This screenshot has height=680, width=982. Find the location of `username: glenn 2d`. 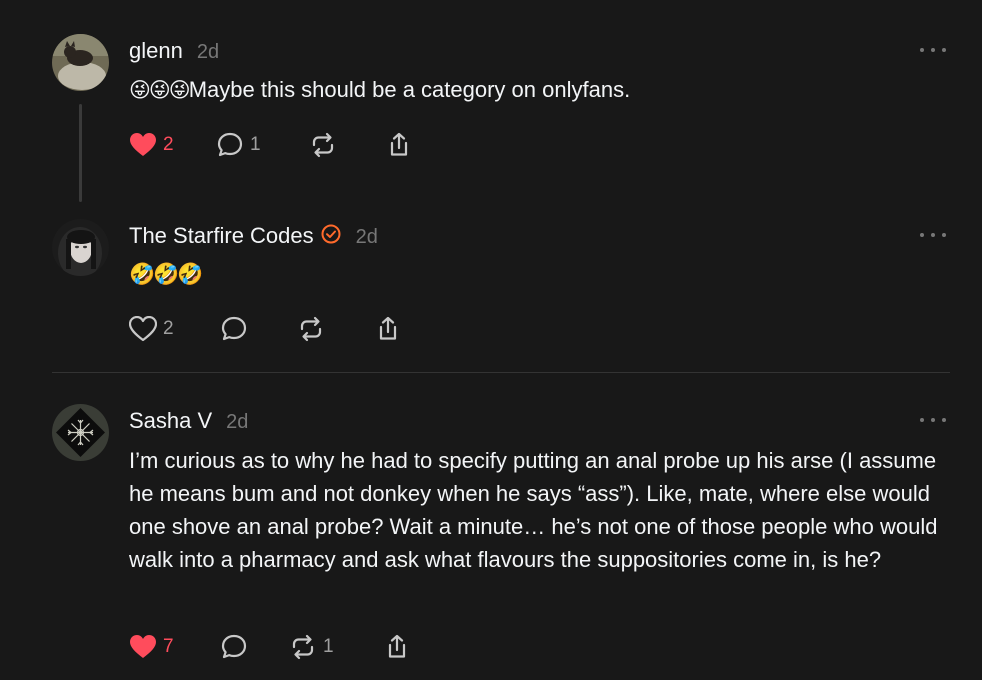

username: glenn 2d is located at coordinates (174, 51).